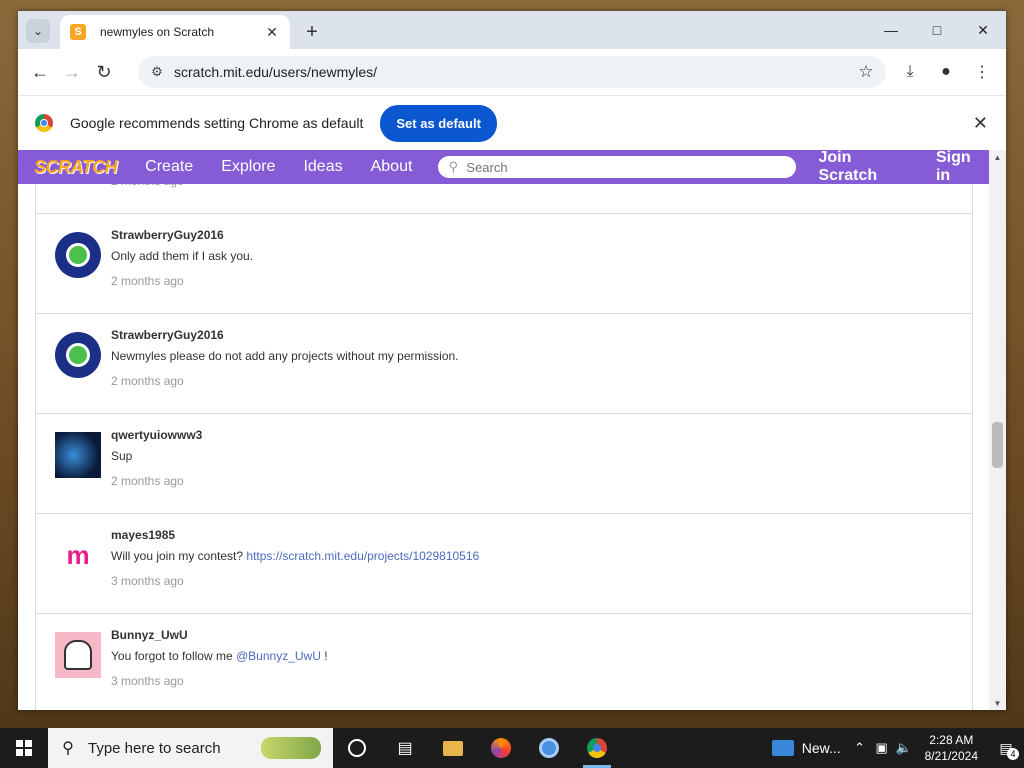 The height and width of the screenshot is (768, 1024). What do you see at coordinates (904, 748) in the screenshot?
I see `volume-muted-icon: 🔈` at bounding box center [904, 748].